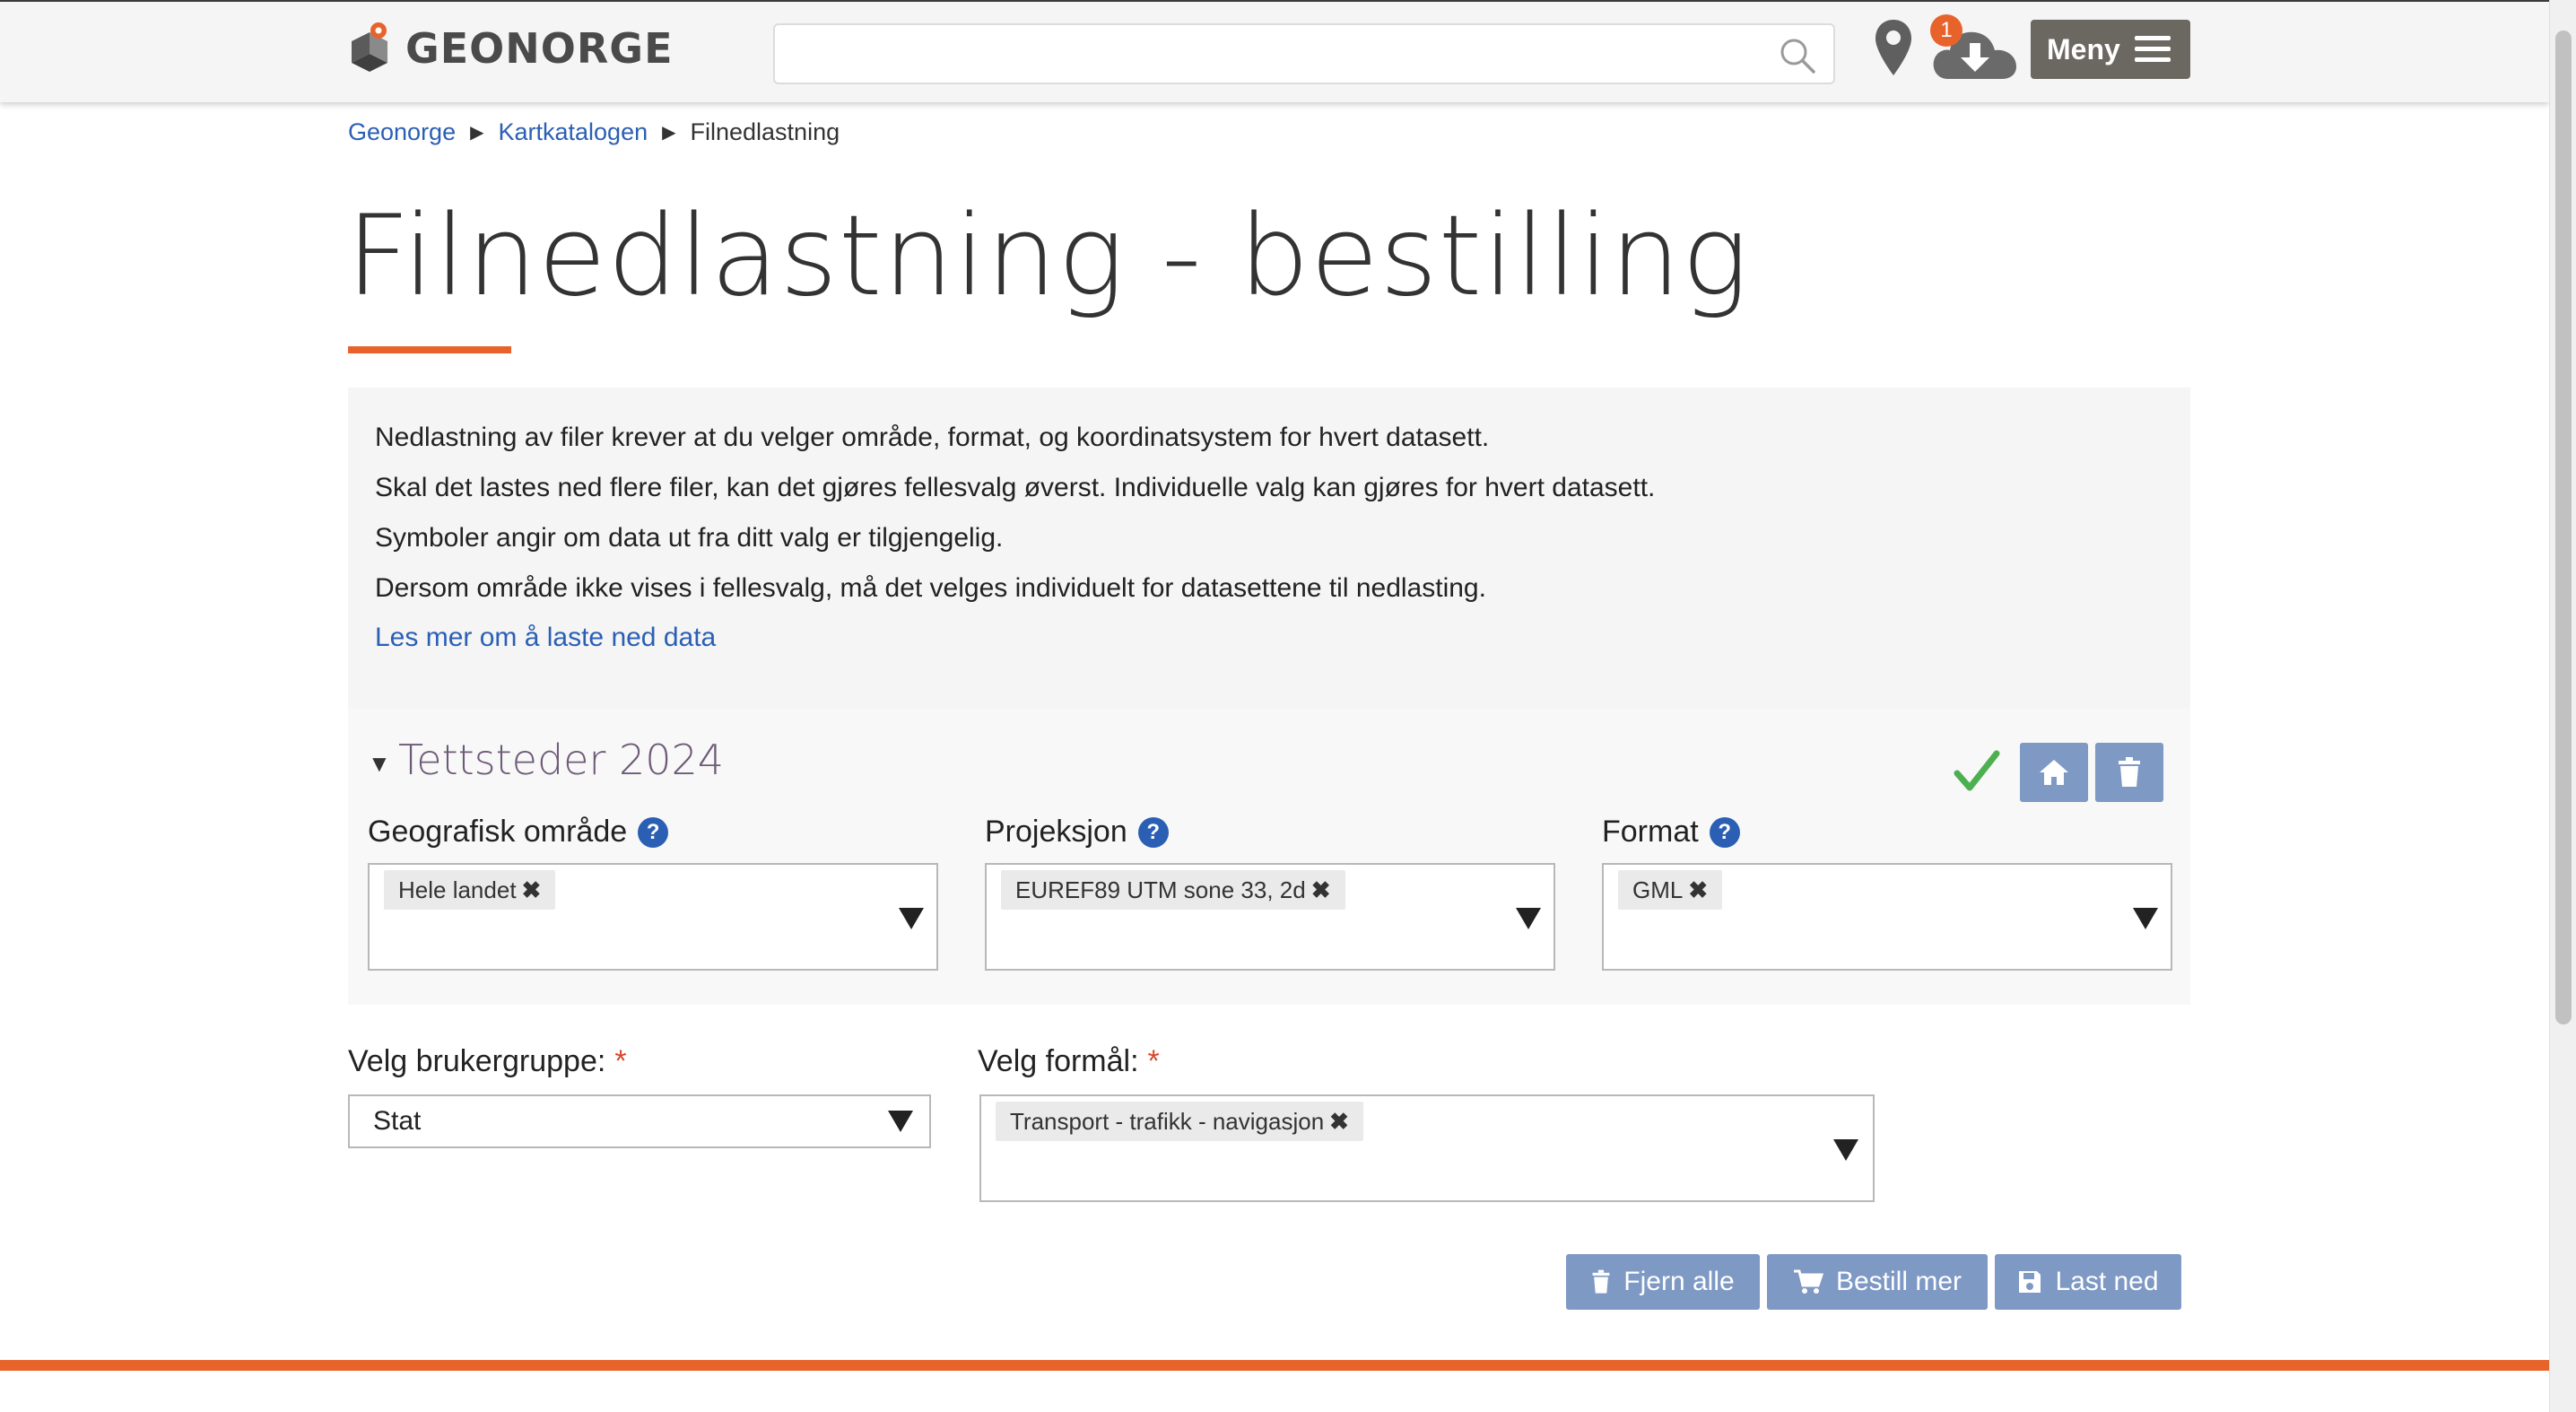 Image resolution: width=2576 pixels, height=1412 pixels. I want to click on search-icon, so click(1797, 56).